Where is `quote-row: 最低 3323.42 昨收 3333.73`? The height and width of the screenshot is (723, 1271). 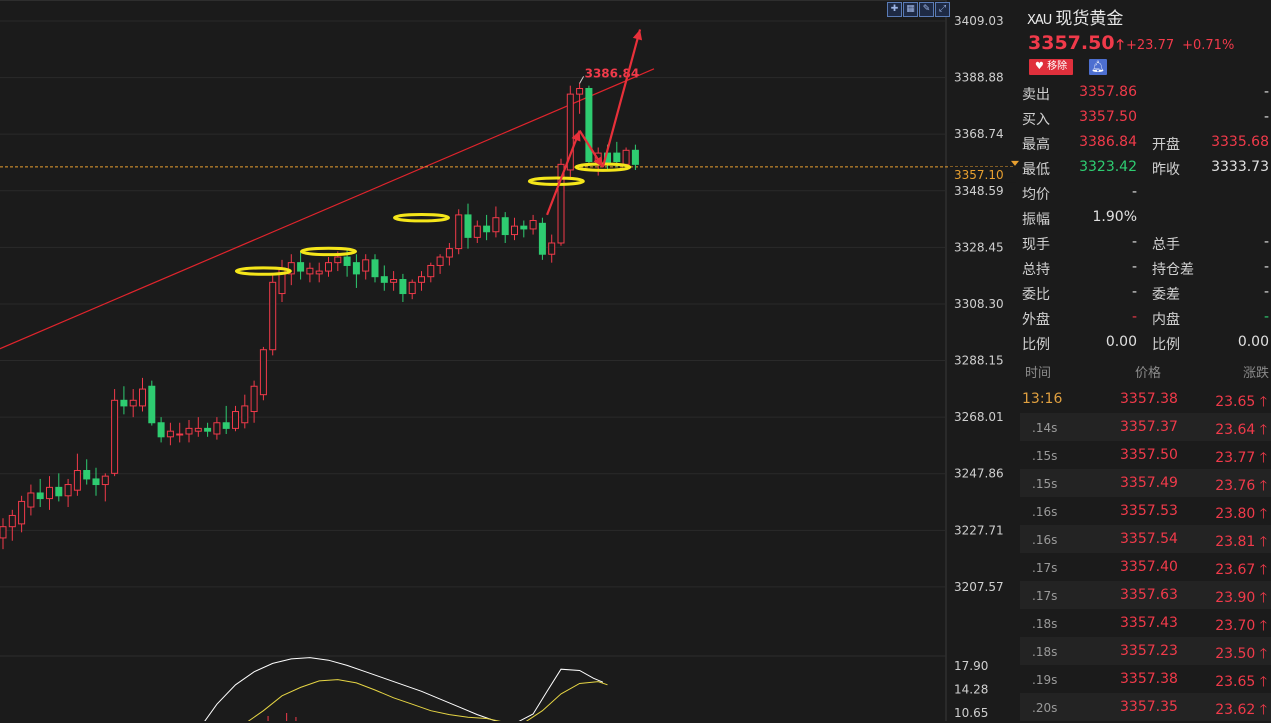
quote-row: 最低 3323.42 昨收 3333.73 is located at coordinates (1145, 167).